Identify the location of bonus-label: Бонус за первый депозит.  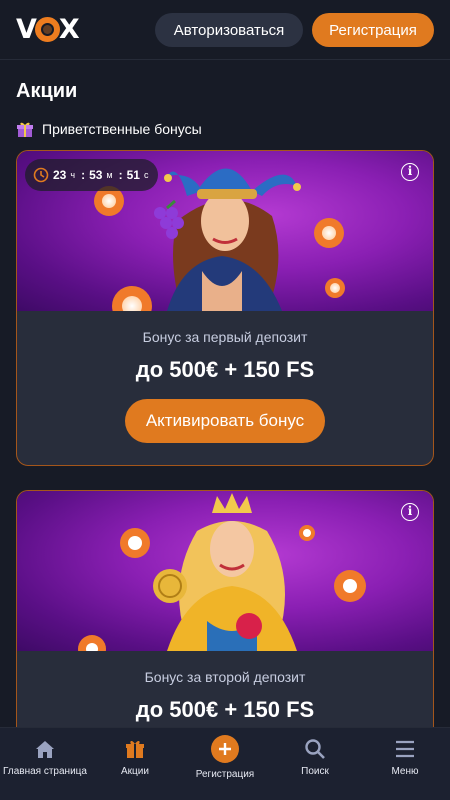
(225, 337).